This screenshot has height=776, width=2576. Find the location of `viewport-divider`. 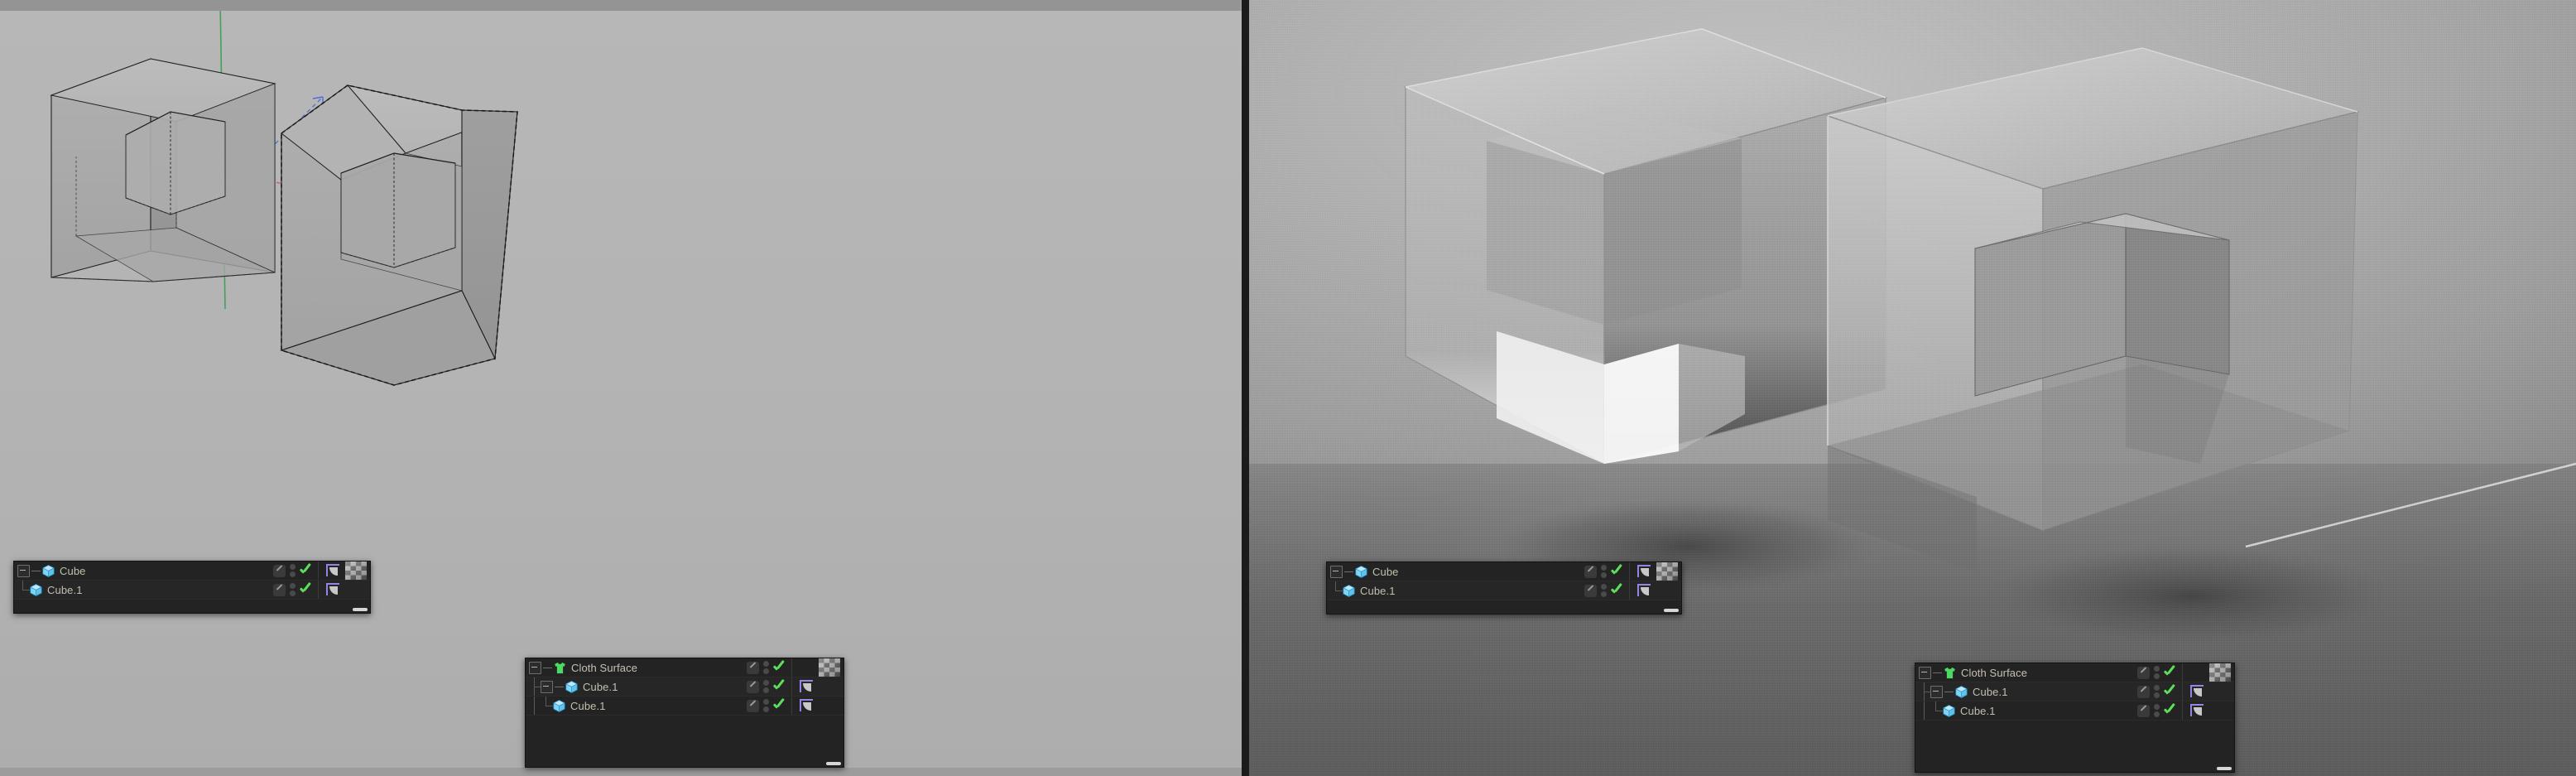

viewport-divider is located at coordinates (1245, 388).